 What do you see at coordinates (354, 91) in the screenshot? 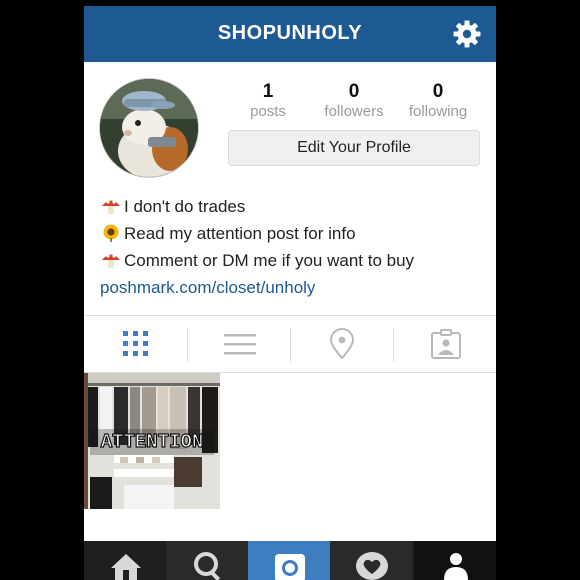
I see `followers-count: 0` at bounding box center [354, 91].